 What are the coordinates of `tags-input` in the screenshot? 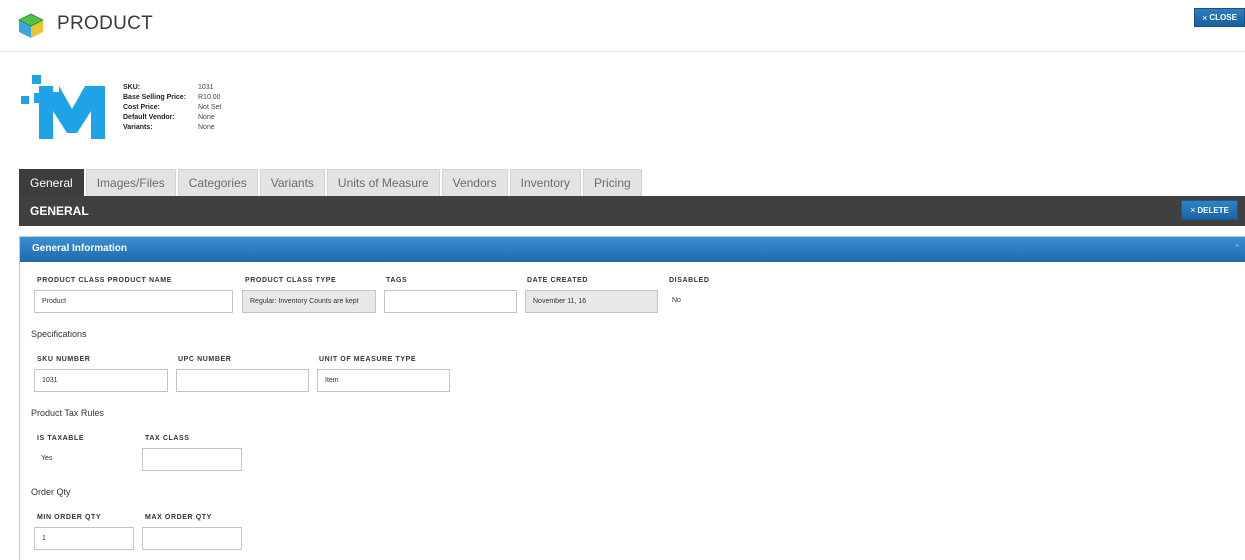 It's located at (450, 301).